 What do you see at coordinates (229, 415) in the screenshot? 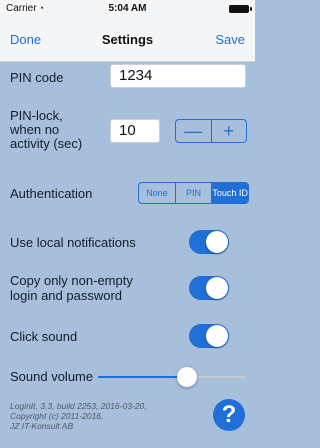
I see `help-icon: ?` at bounding box center [229, 415].